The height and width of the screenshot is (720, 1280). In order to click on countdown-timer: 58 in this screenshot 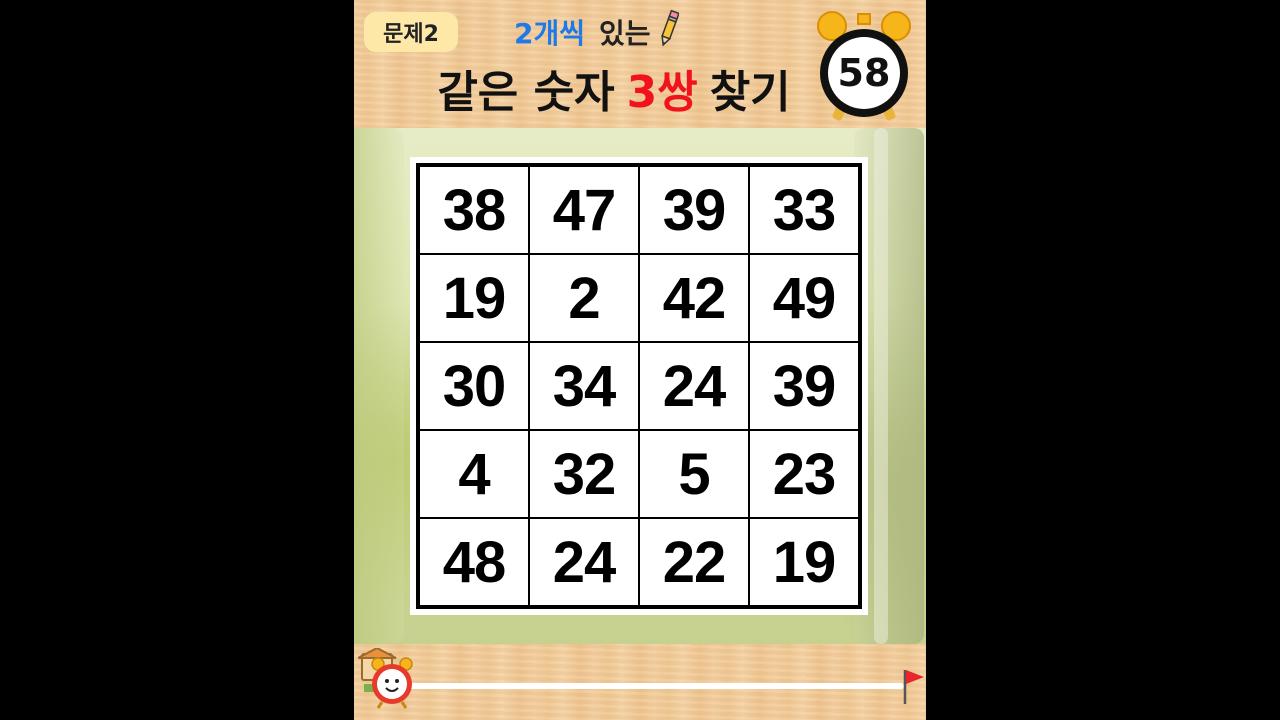, I will do `click(864, 64)`.